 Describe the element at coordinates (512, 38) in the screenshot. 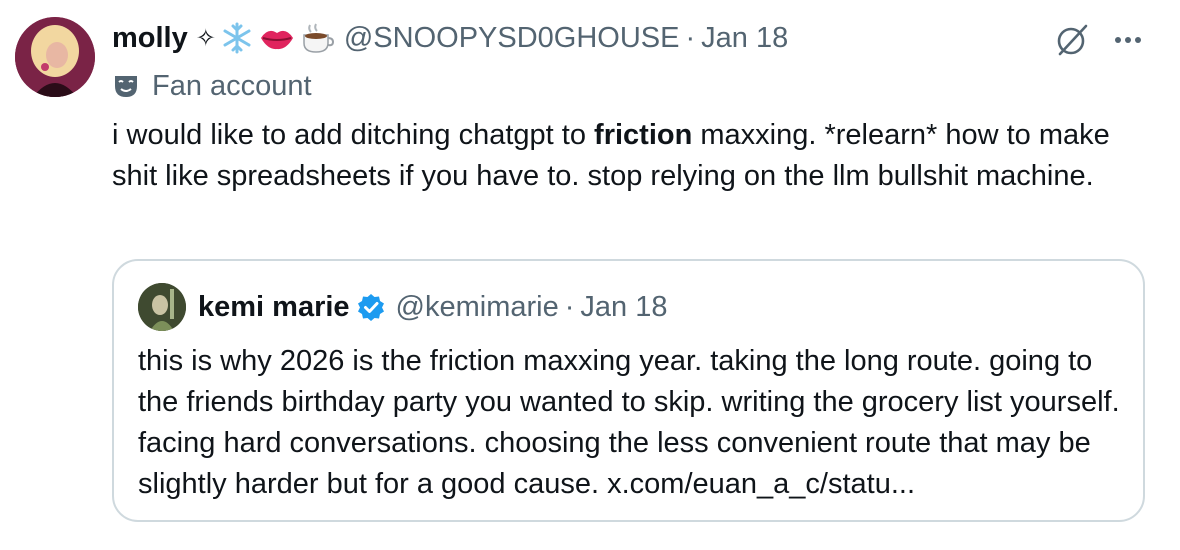

I see `author-handle: @SNOOPYSD0GHOUSE` at that location.